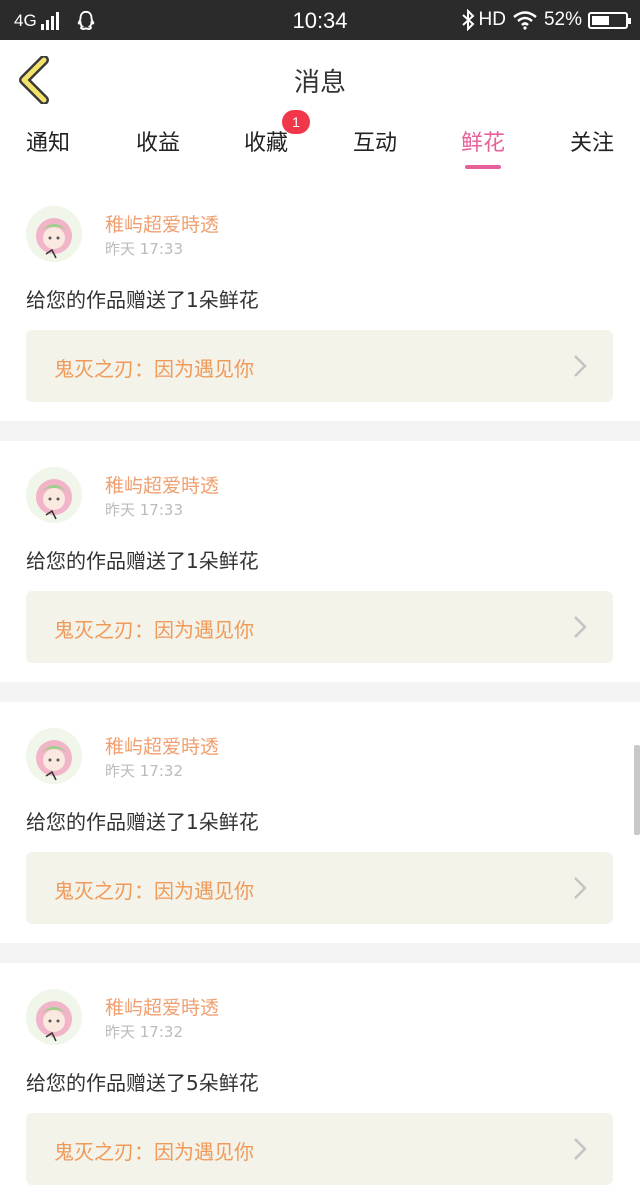  Describe the element at coordinates (467, 20) in the screenshot. I see `bluetooth-icon` at that location.